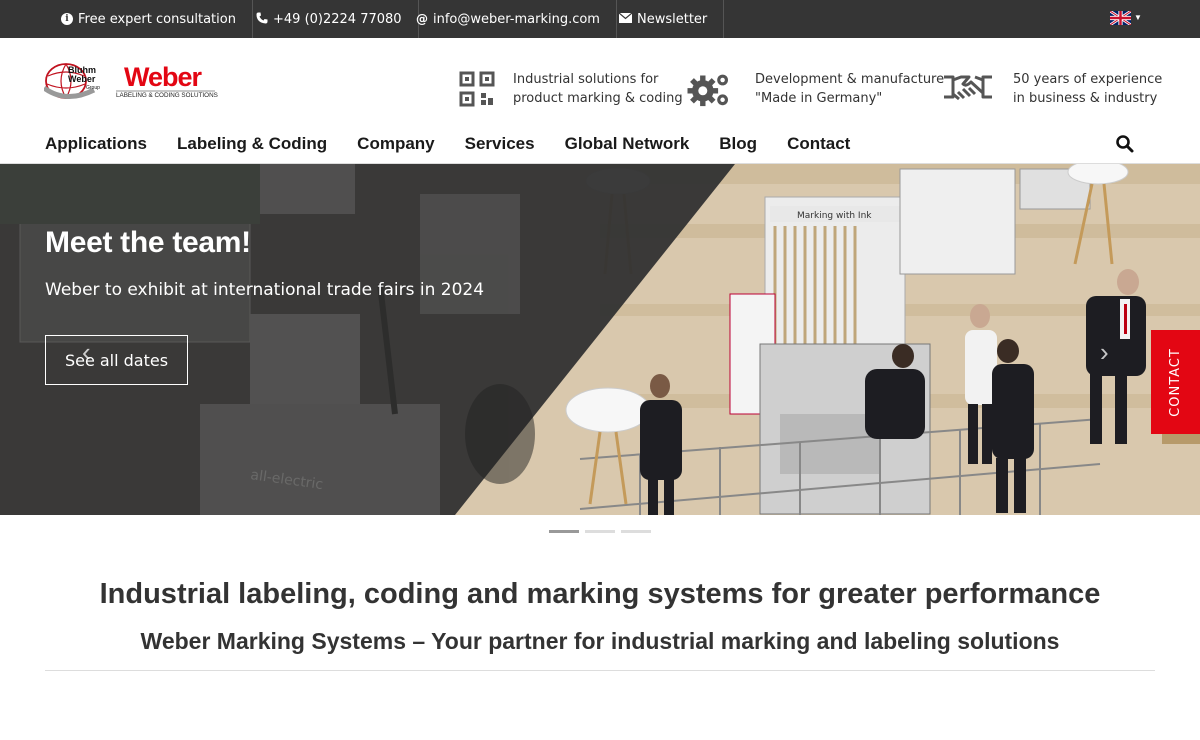  I want to click on nav-item-labeling-coding: Labeling & Coding, so click(252, 144).